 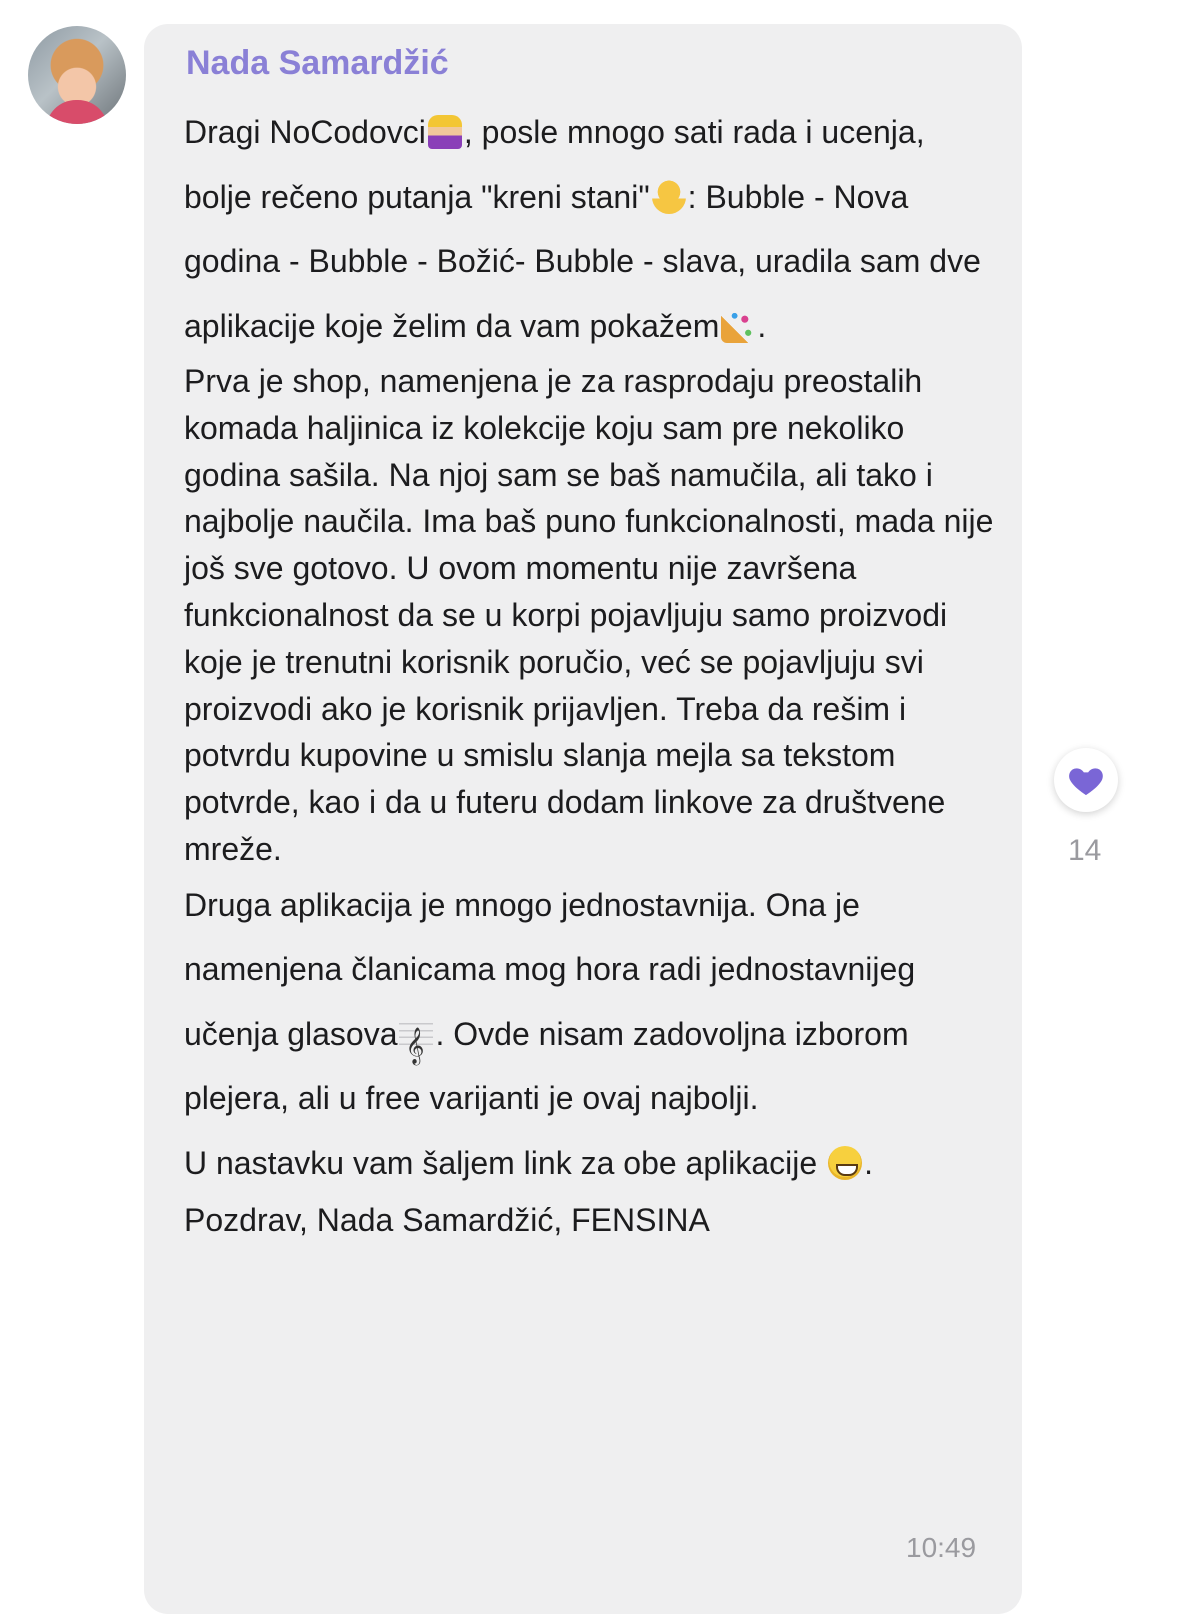 What do you see at coordinates (416, 1045) in the screenshot?
I see `musical-score-emoji-icon` at bounding box center [416, 1045].